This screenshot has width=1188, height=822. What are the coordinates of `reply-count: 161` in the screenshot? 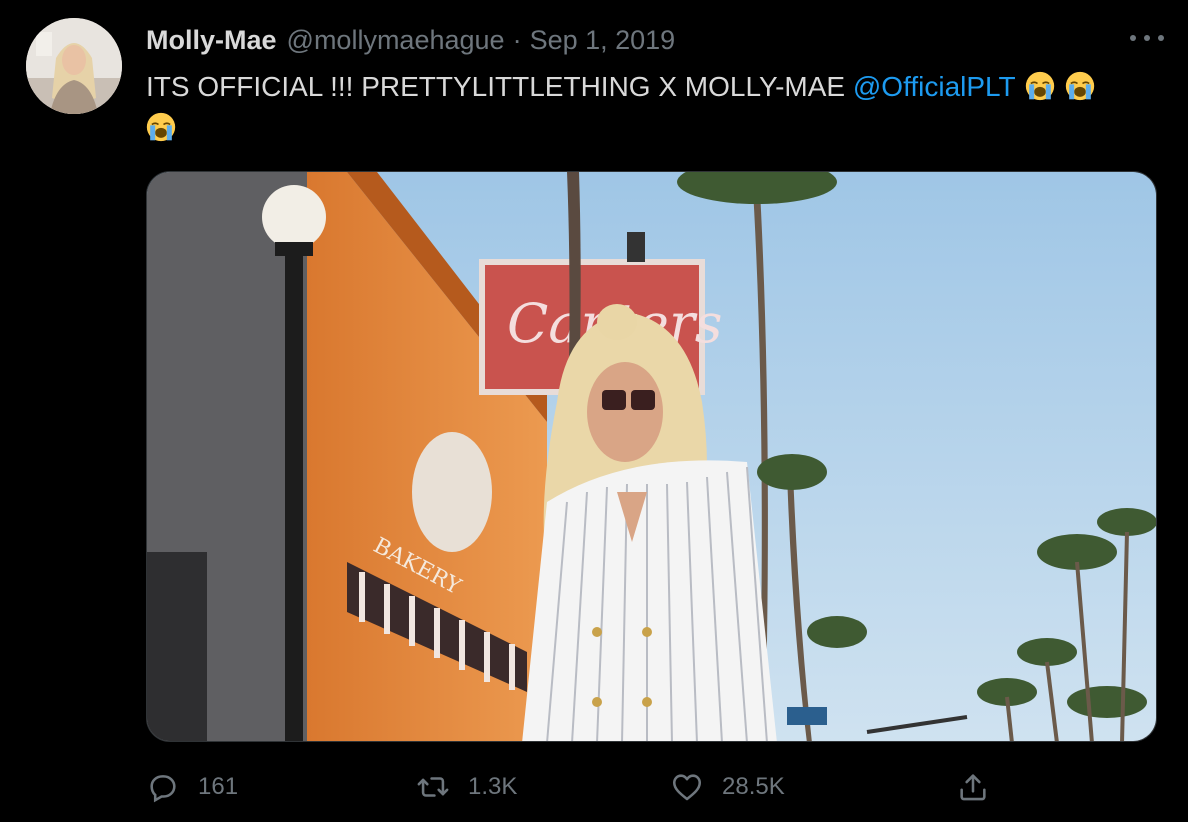 It's located at (218, 786).